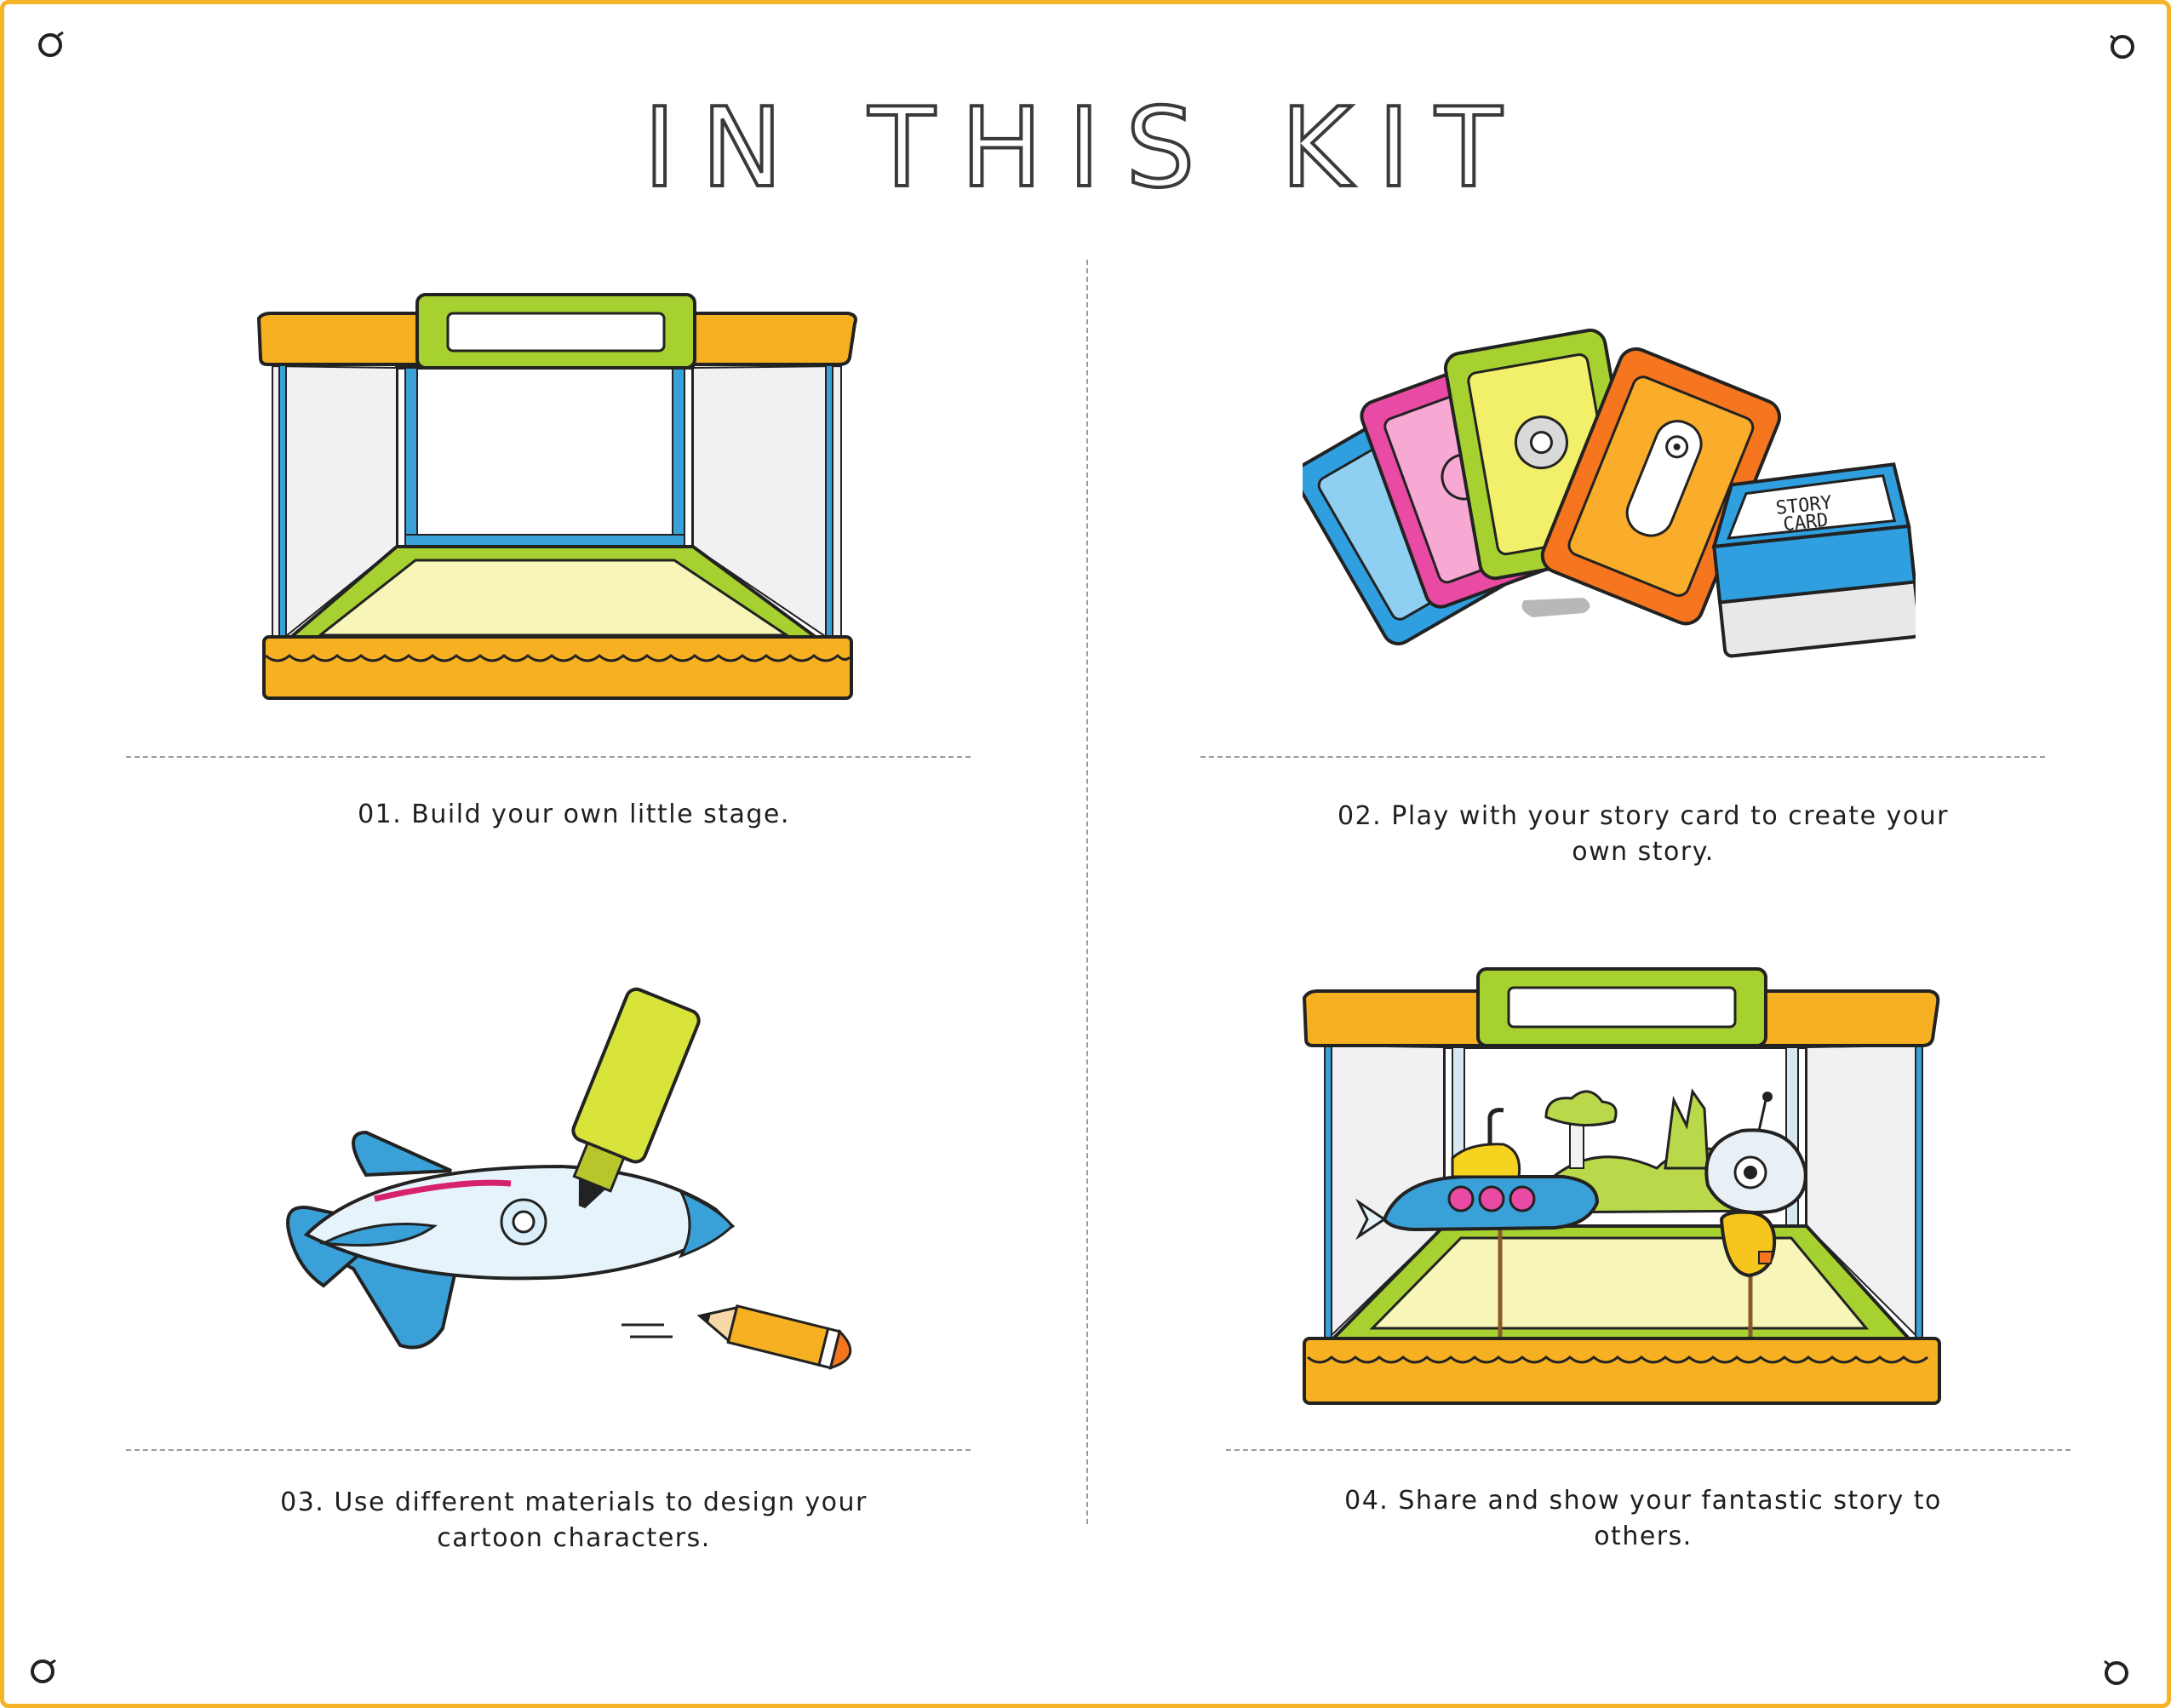 The width and height of the screenshot is (2171, 1708). Describe the element at coordinates (569, 1178) in the screenshot. I see `rocket-marker-icon` at that location.